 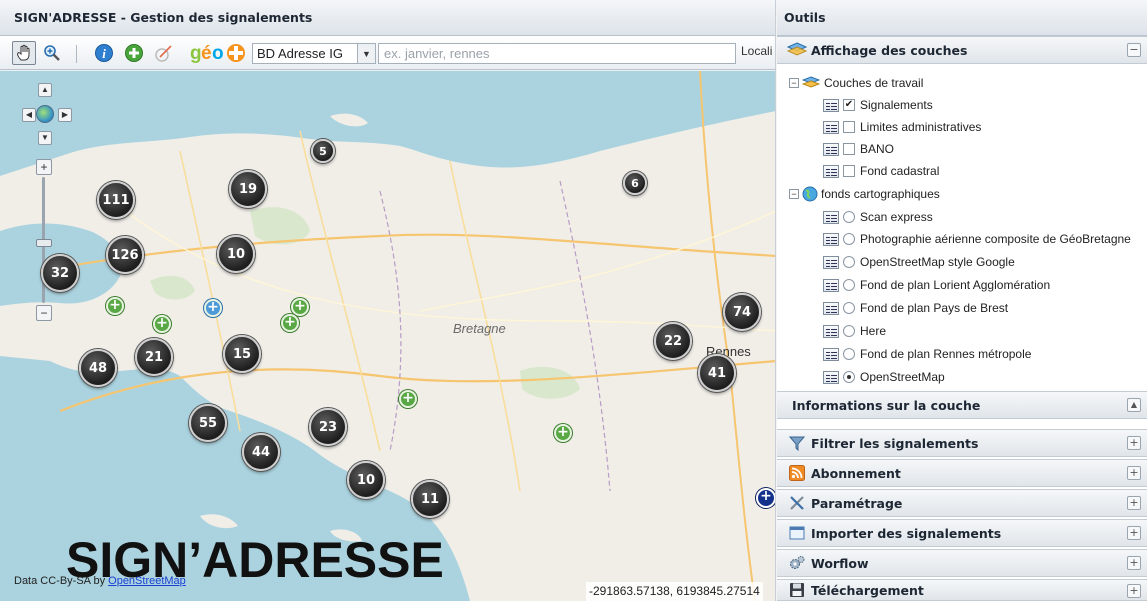 What do you see at coordinates (1134, 50) in the screenshot?
I see `collapse-icon: −` at bounding box center [1134, 50].